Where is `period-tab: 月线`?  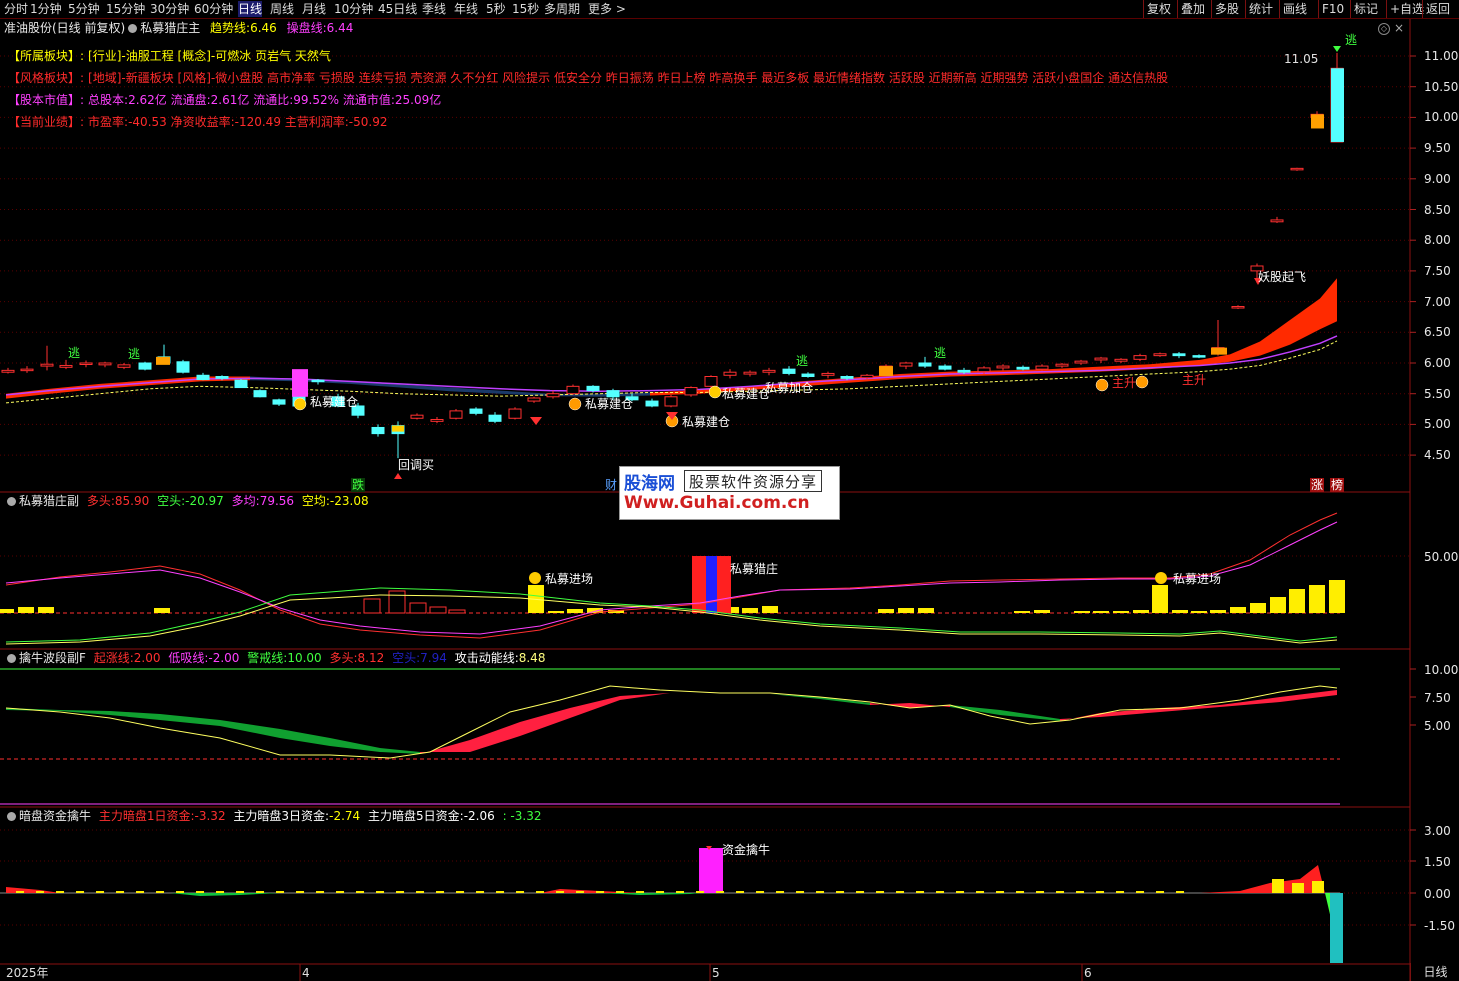 period-tab: 月线 is located at coordinates (314, 9).